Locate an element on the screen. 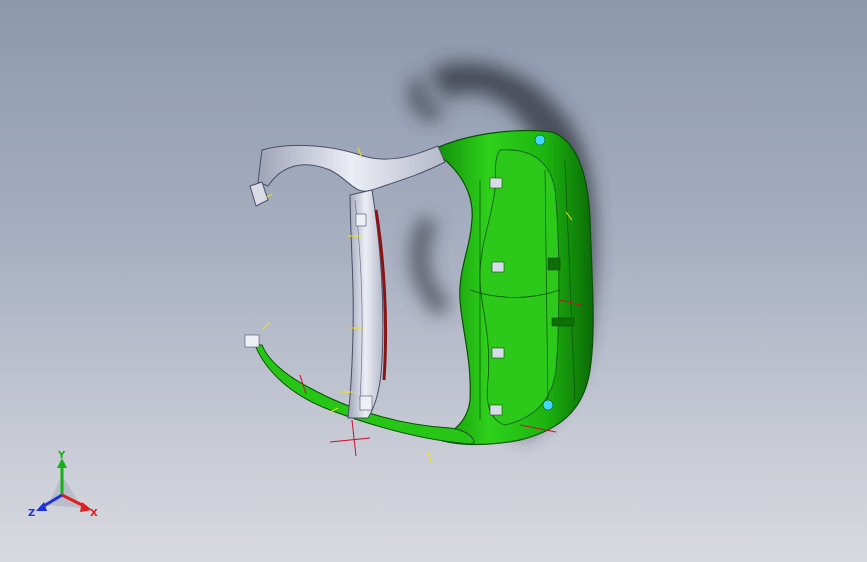 This screenshot has width=867, height=562. z-axis-label: Z is located at coordinates (31, 513).